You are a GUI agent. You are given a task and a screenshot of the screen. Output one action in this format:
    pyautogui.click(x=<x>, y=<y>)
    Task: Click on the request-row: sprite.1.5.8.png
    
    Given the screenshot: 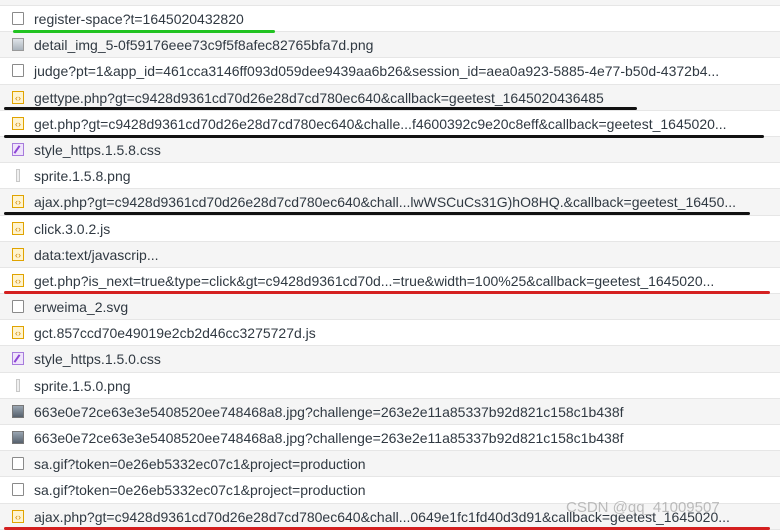 What is the action you would take?
    pyautogui.click(x=390, y=176)
    